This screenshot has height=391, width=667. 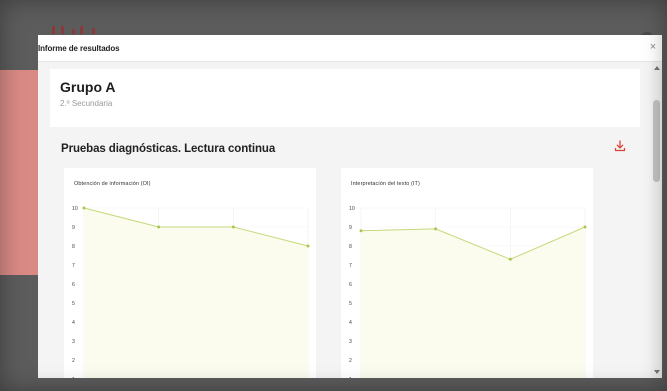 What do you see at coordinates (112, 184) in the screenshot?
I see `chart-title: Obtención de información (OI)` at bounding box center [112, 184].